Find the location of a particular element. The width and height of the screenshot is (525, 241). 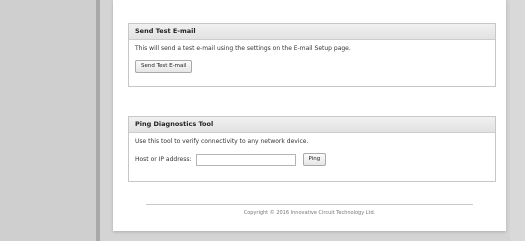

send-test-email-title: Send Test E-mail is located at coordinates (312, 32).